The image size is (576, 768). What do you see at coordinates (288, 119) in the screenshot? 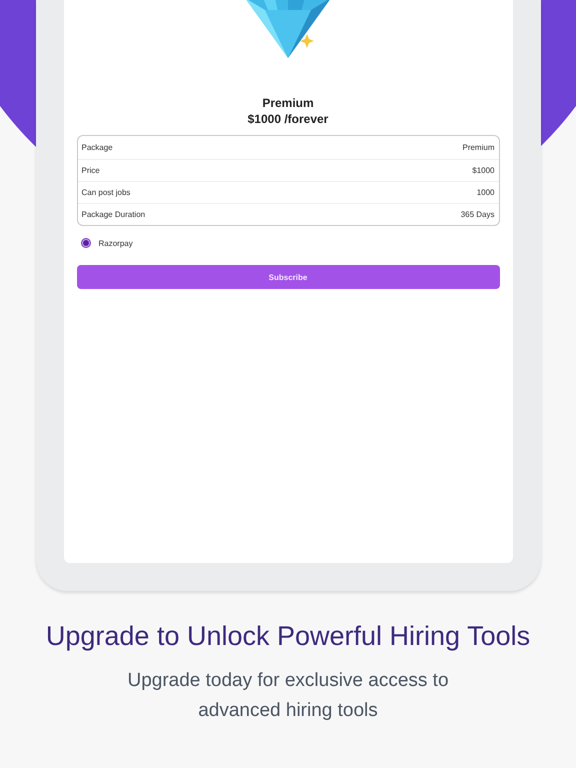
I see `plan-price: $1000 /forever` at bounding box center [288, 119].